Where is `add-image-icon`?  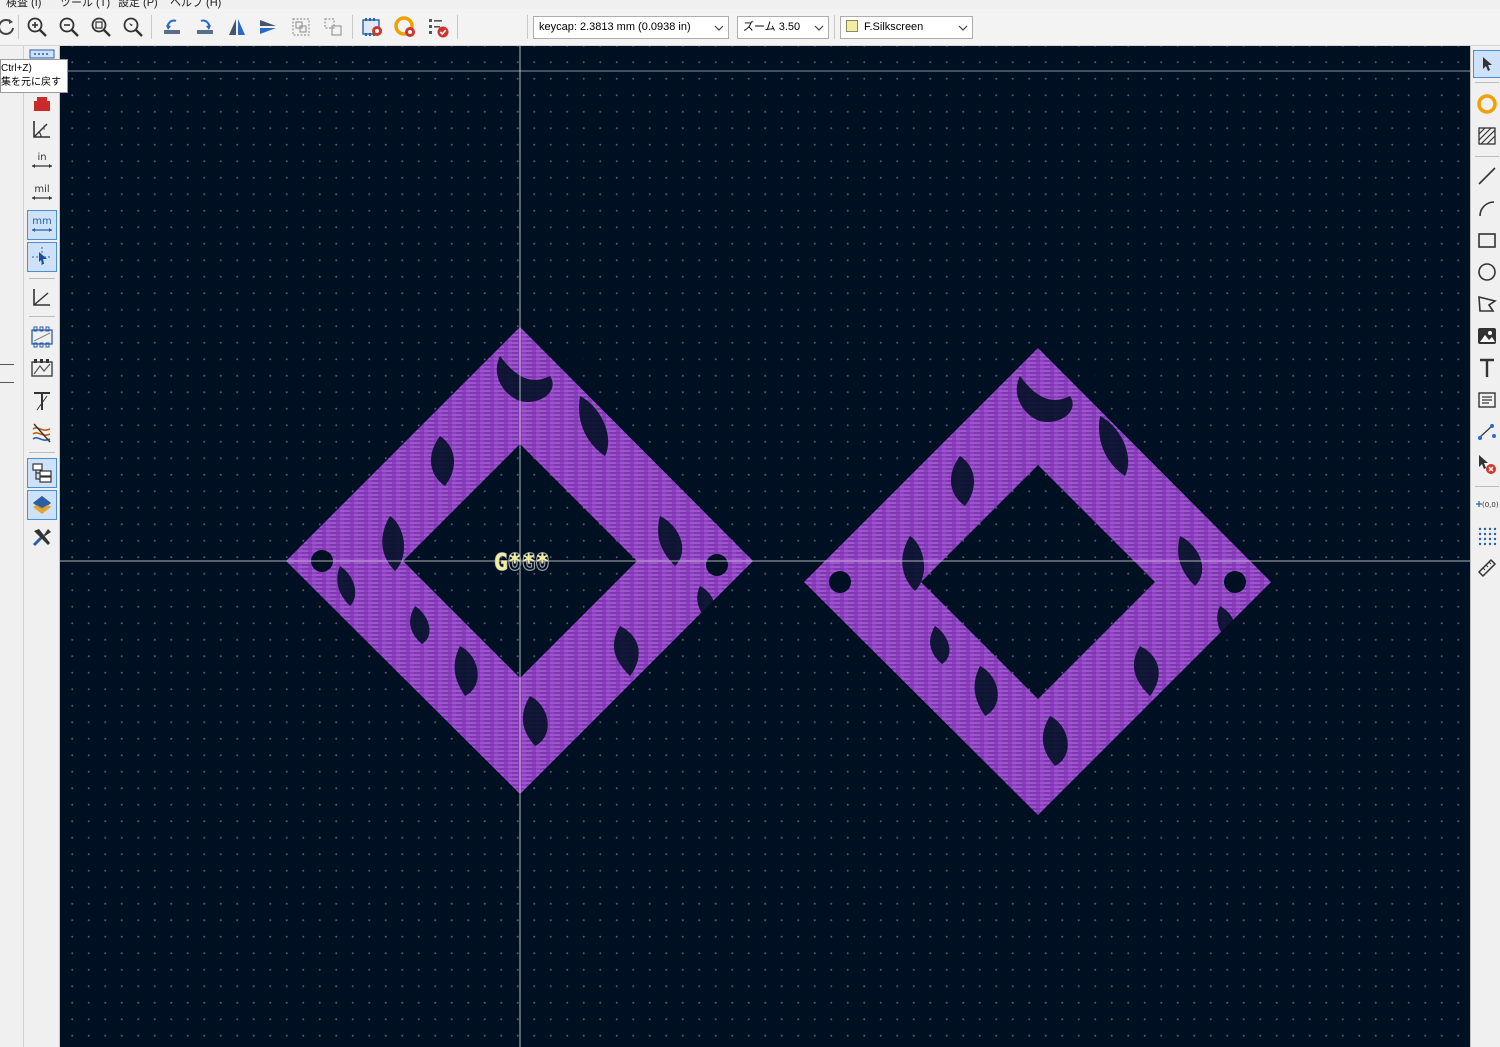 add-image-icon is located at coordinates (1486, 336).